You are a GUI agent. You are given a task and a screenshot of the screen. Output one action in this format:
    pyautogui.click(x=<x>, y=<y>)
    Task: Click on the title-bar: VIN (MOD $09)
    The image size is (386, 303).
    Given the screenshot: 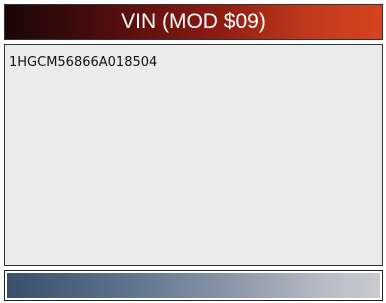 What is the action you would take?
    pyautogui.click(x=193, y=22)
    